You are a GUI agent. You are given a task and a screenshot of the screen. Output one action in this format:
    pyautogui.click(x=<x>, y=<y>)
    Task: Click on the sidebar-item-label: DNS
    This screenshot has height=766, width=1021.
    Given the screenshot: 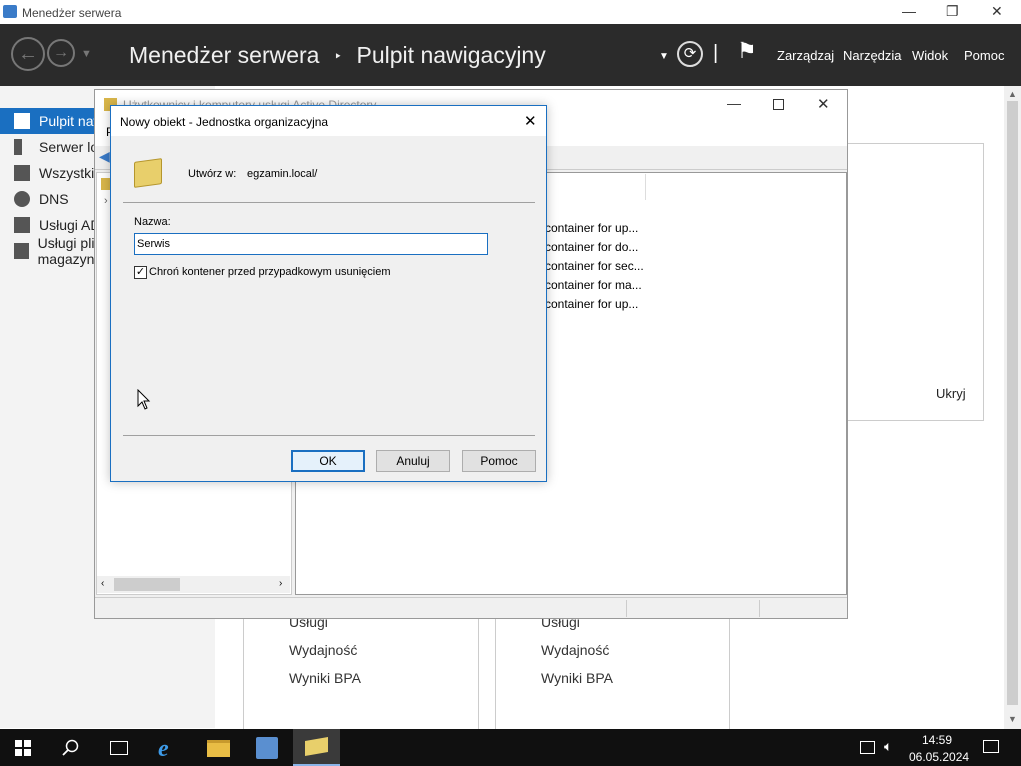 What is the action you would take?
    pyautogui.click(x=54, y=199)
    